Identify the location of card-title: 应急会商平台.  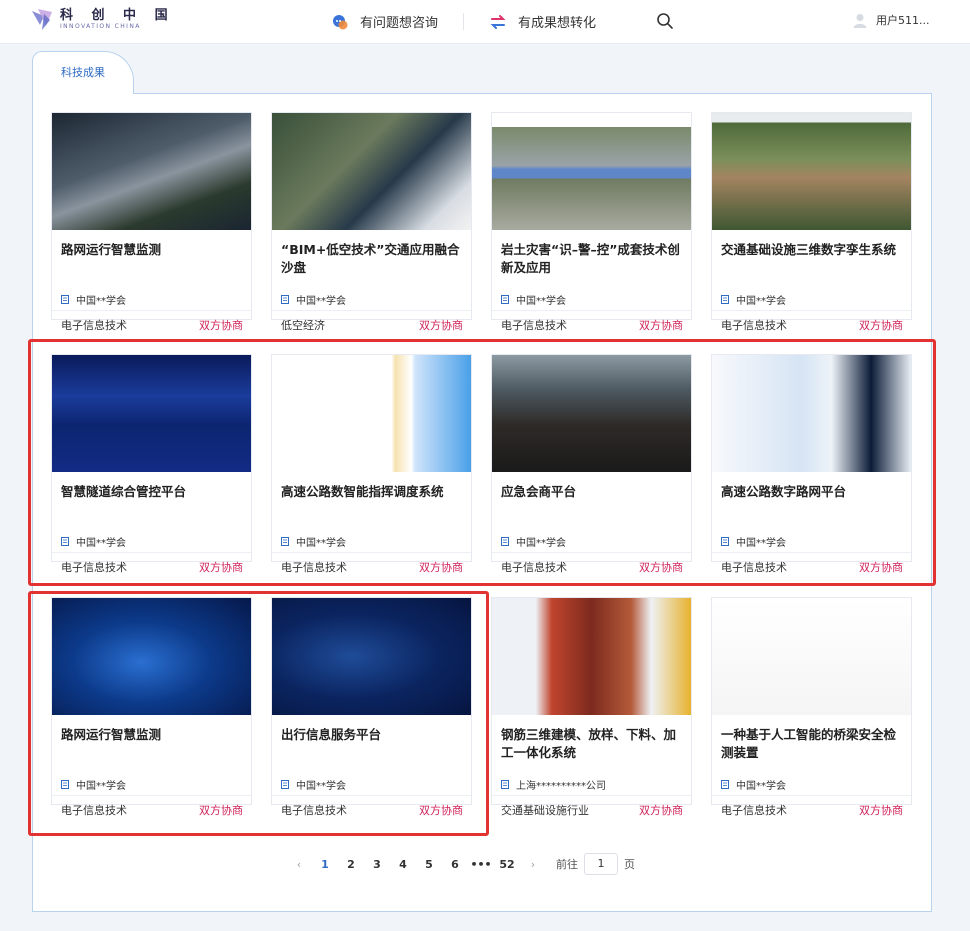
(593, 492).